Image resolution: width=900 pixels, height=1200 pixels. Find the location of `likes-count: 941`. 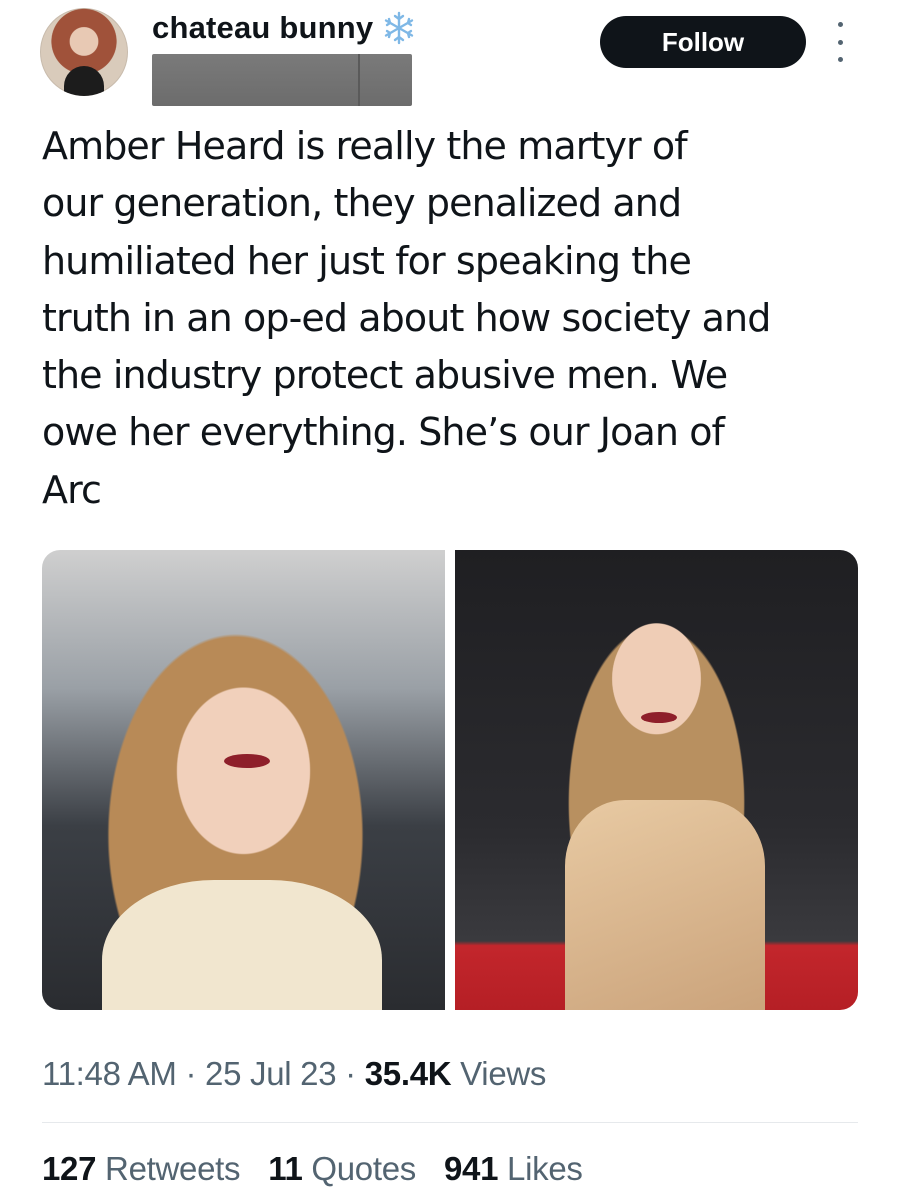

likes-count: 941 is located at coordinates (471, 1168).